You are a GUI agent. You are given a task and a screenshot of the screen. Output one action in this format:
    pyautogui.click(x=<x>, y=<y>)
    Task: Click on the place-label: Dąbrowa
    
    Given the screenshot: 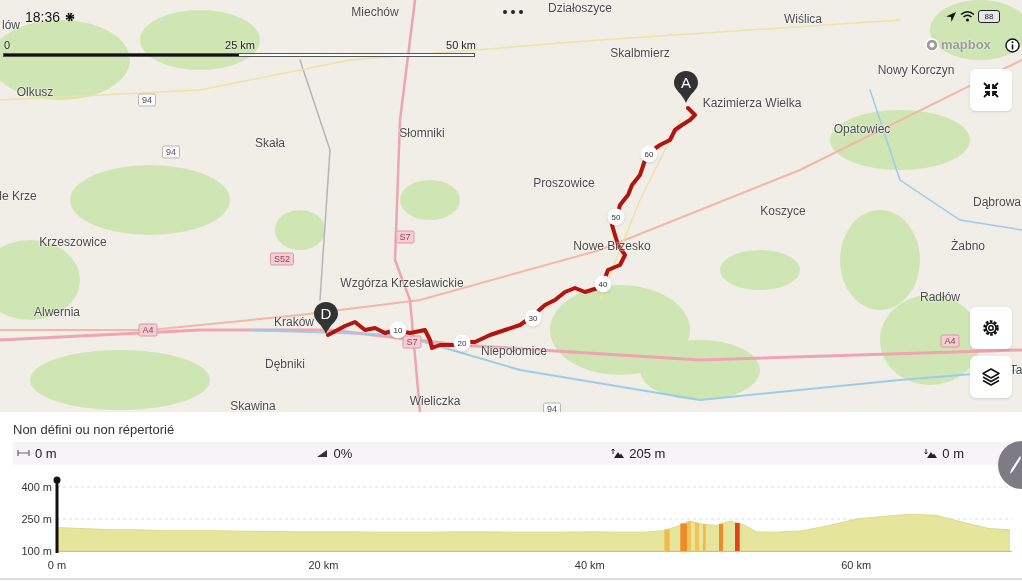 What is the action you would take?
    pyautogui.click(x=997, y=202)
    